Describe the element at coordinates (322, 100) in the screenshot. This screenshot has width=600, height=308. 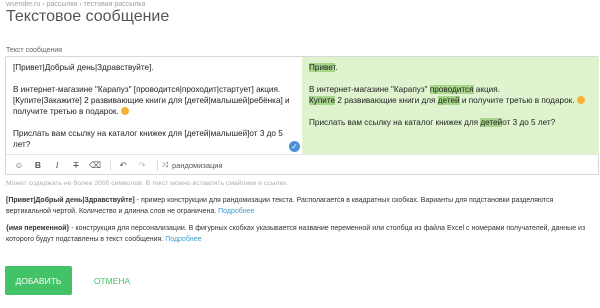
I see `preview-highlight: Купите` at that location.